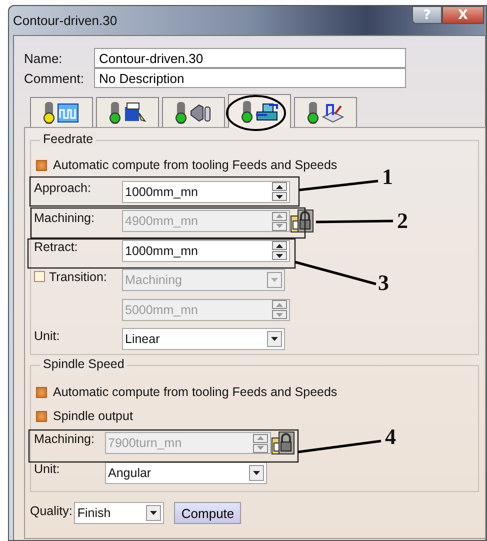  What do you see at coordinates (250, 78) in the screenshot?
I see `text-field: No Description` at bounding box center [250, 78].